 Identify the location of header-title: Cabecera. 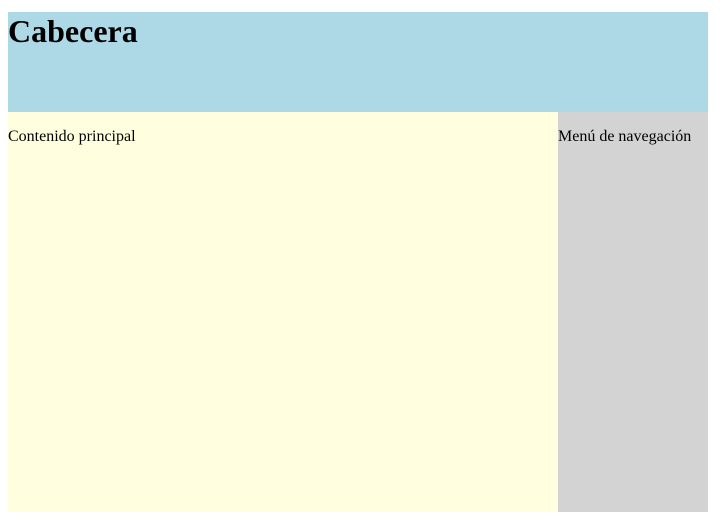
(73, 31).